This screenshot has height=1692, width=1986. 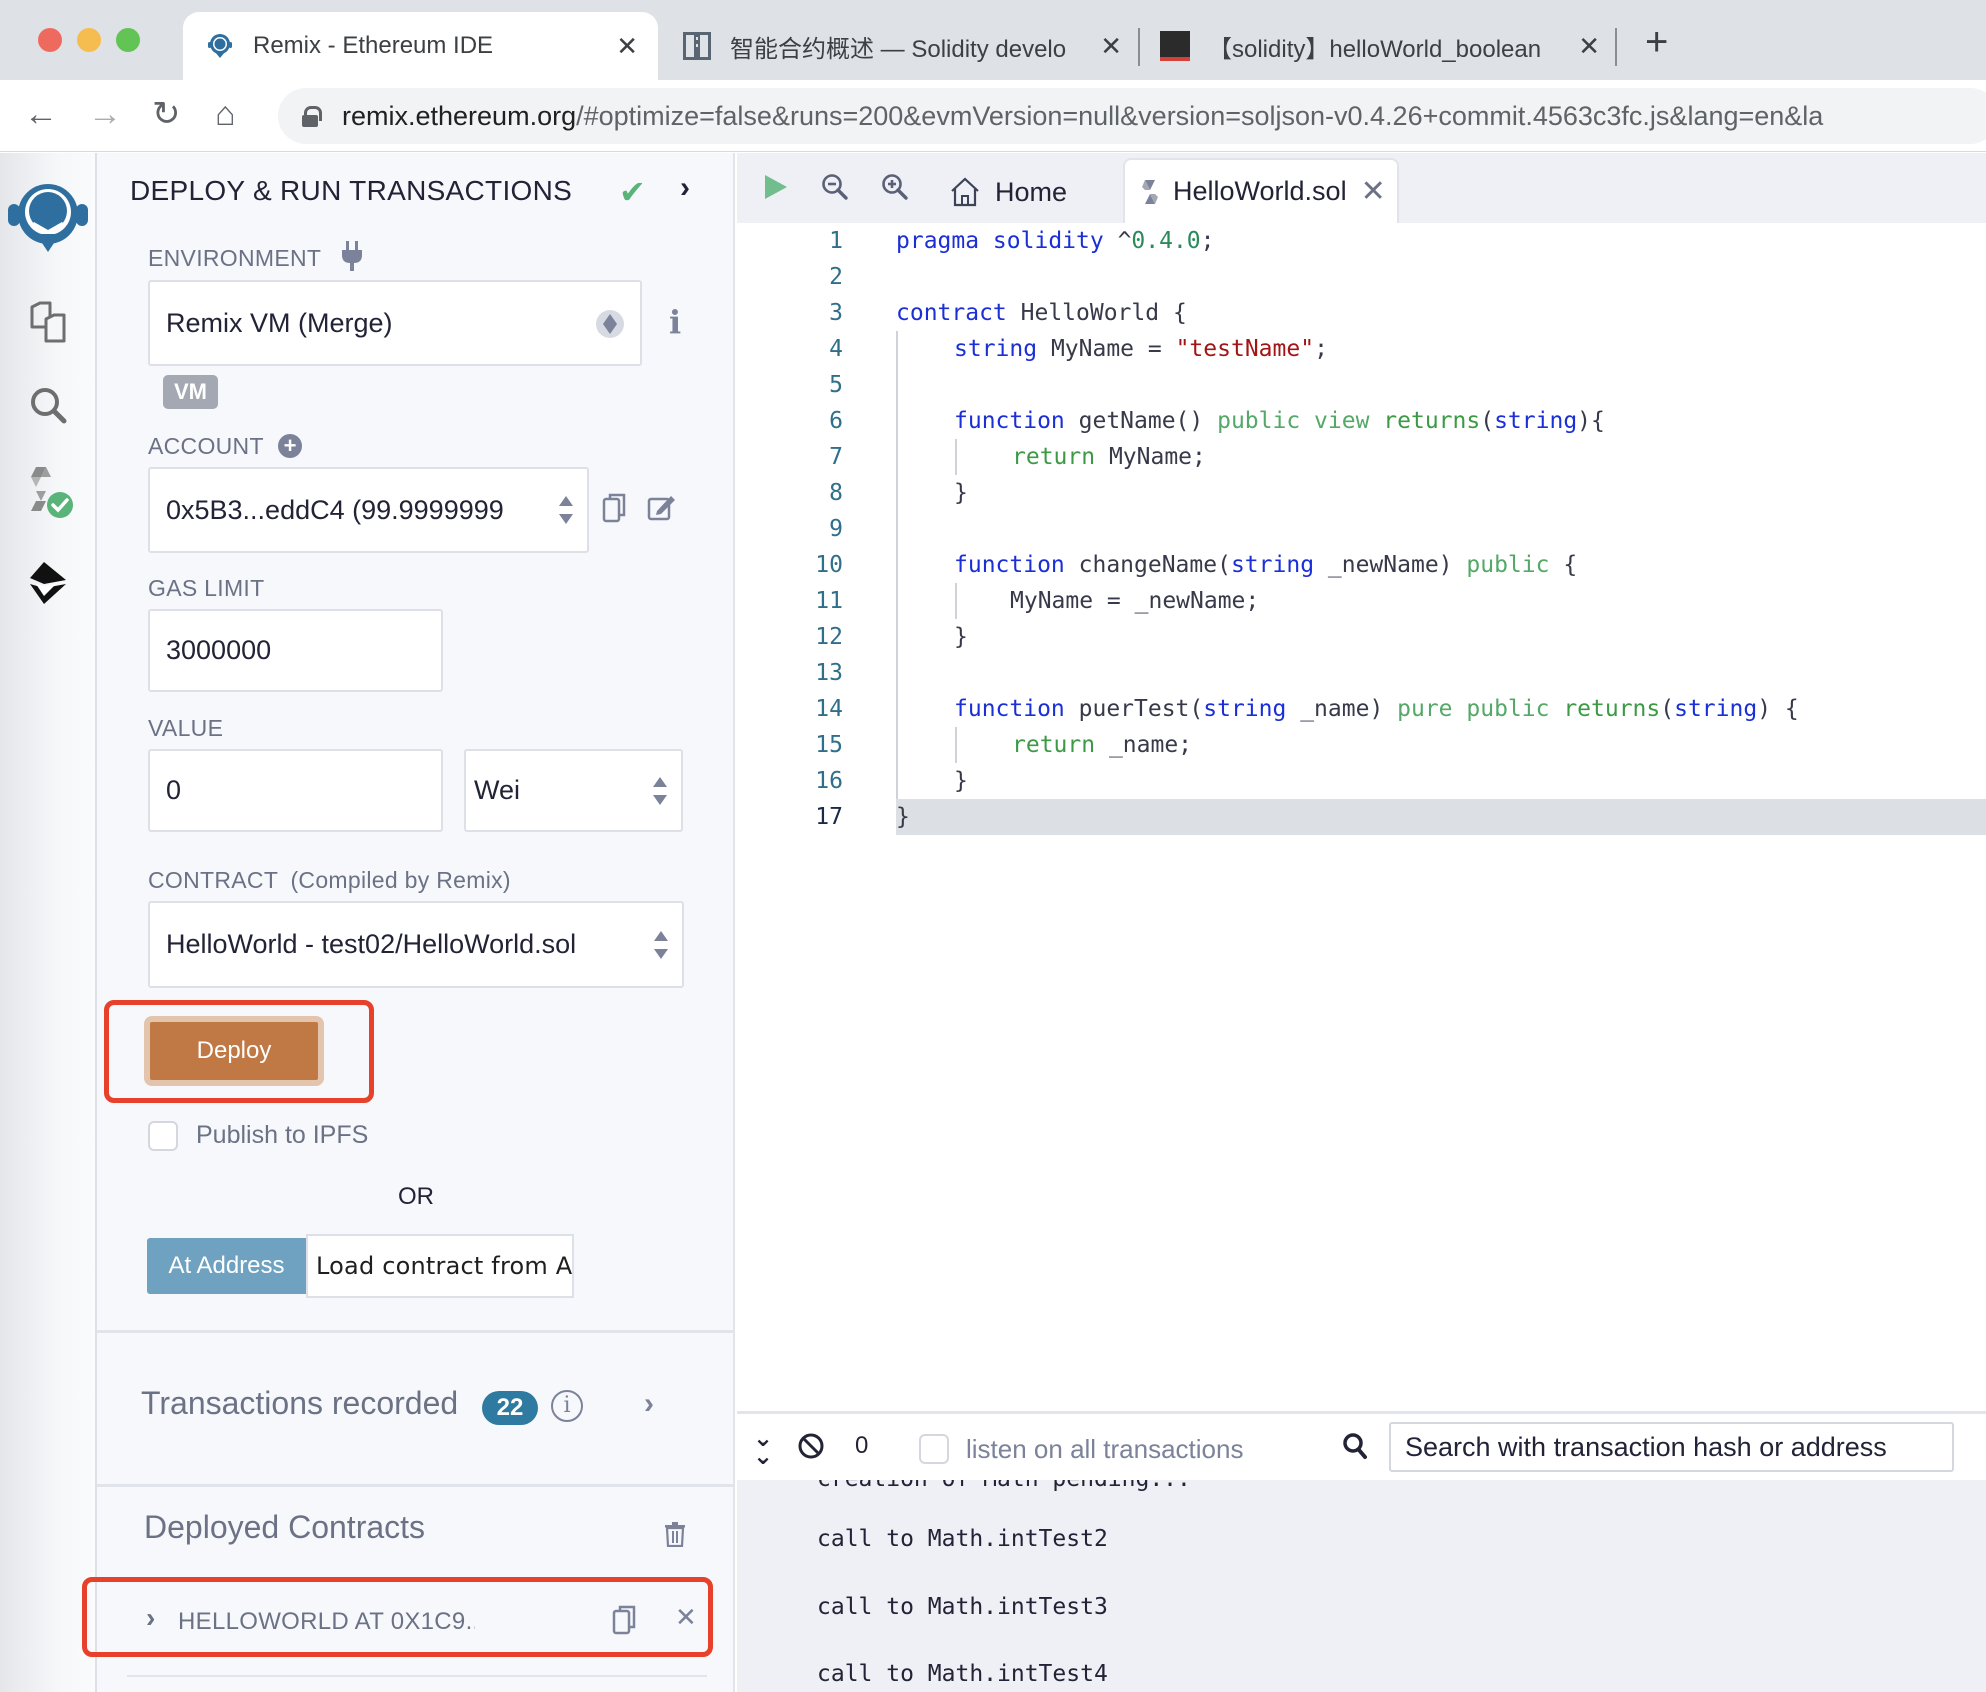 I want to click on file-explorer-button, so click(x=47, y=323).